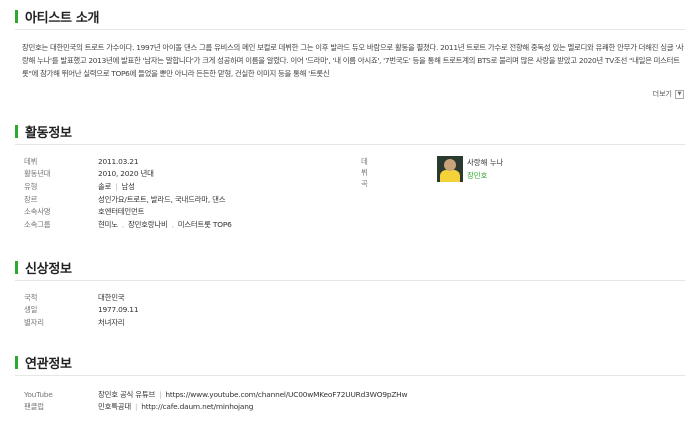  What do you see at coordinates (31, 161) in the screenshot?
I see `info-key: 데뷔` at bounding box center [31, 161].